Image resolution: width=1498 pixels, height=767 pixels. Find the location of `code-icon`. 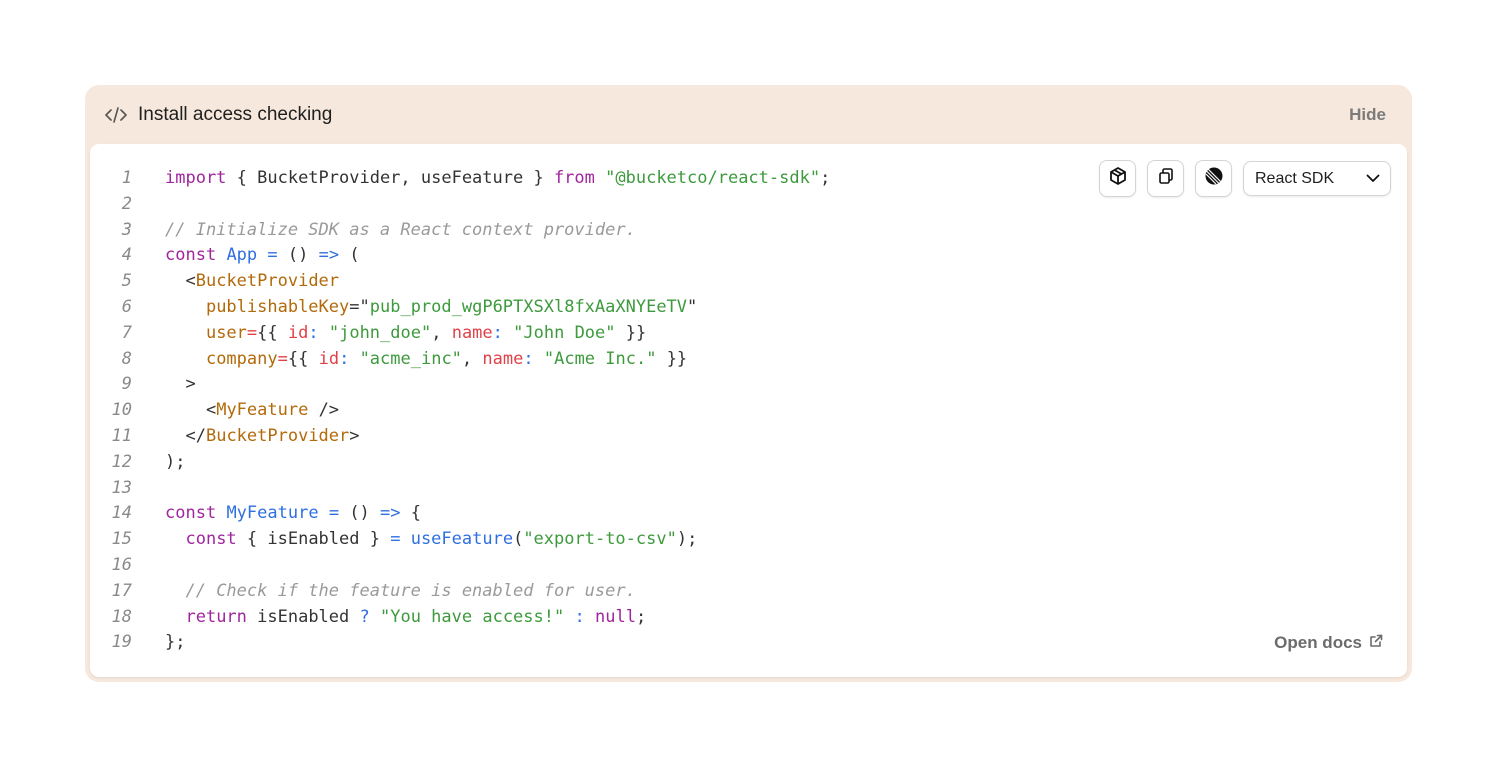

code-icon is located at coordinates (116, 115).